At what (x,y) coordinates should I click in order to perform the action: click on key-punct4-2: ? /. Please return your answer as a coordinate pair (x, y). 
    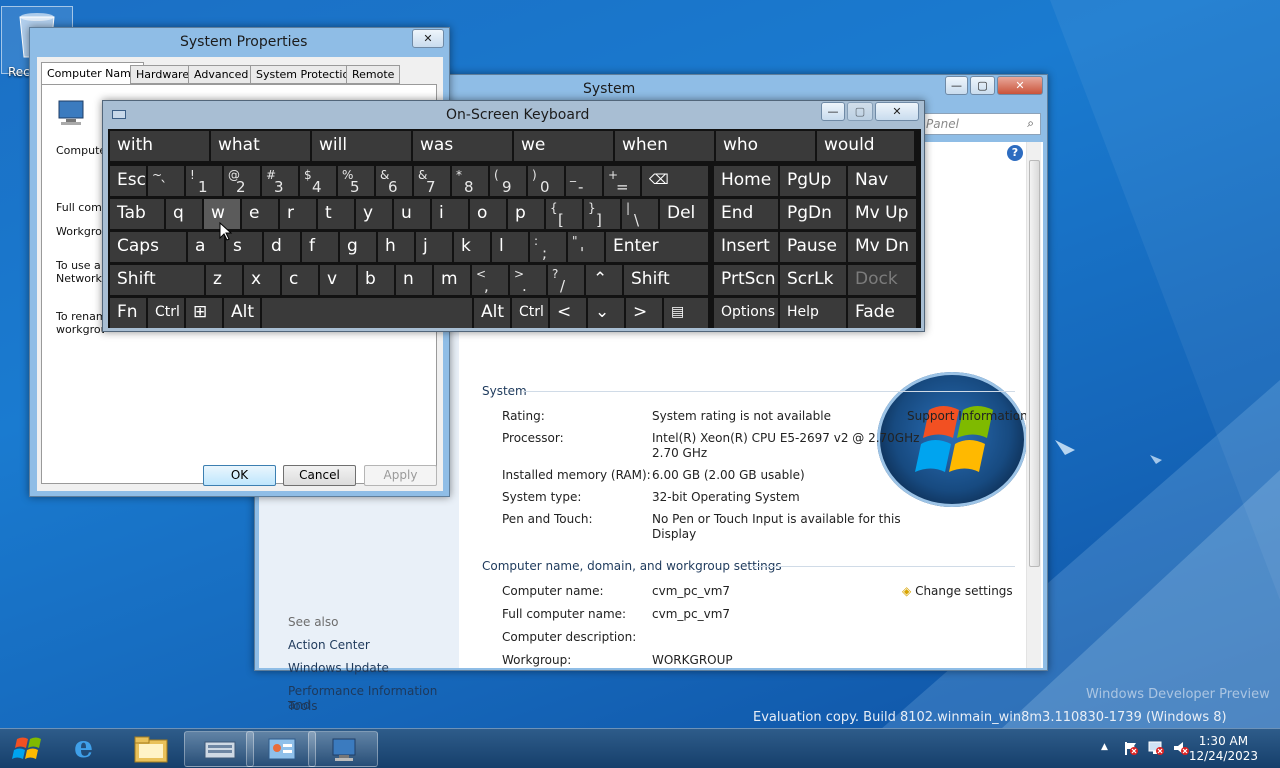
    Looking at the image, I should click on (566, 280).